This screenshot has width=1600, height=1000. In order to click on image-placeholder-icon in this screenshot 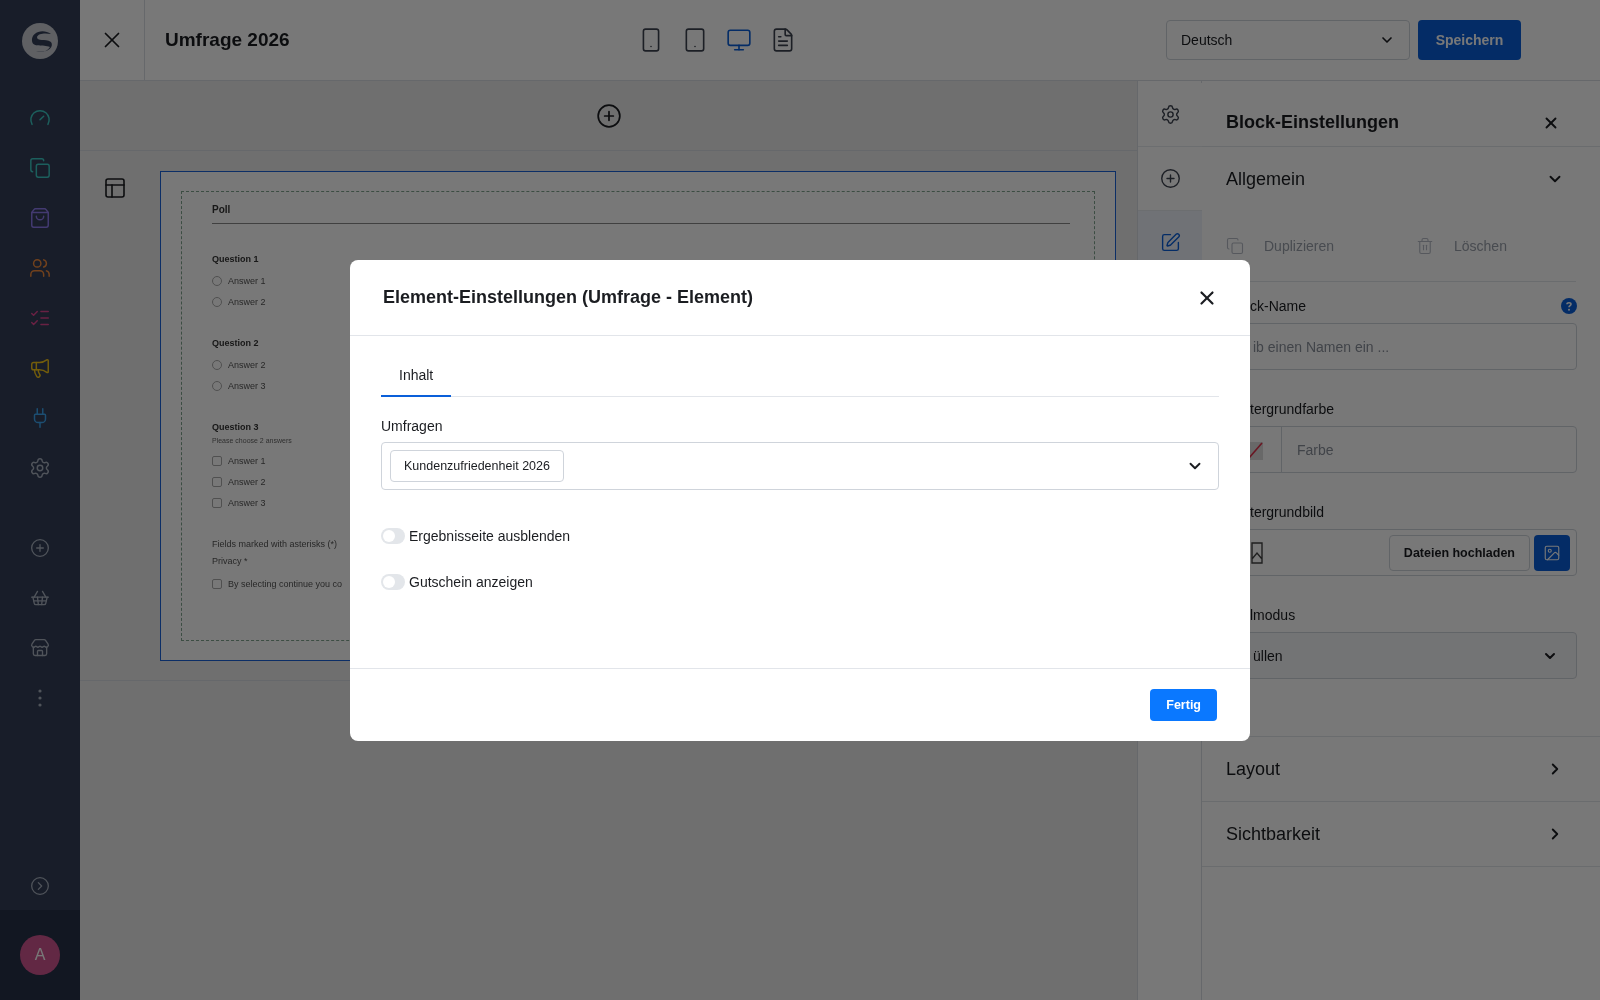, I will do `click(1257, 552)`.